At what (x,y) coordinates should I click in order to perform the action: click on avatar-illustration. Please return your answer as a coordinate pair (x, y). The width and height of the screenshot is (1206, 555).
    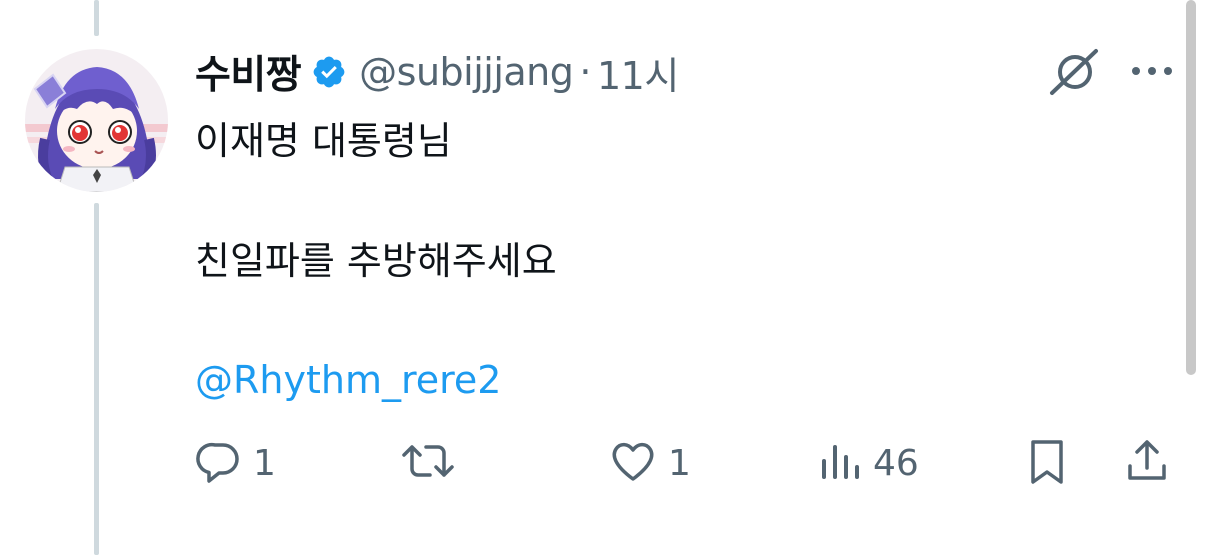
    Looking at the image, I should click on (96, 120).